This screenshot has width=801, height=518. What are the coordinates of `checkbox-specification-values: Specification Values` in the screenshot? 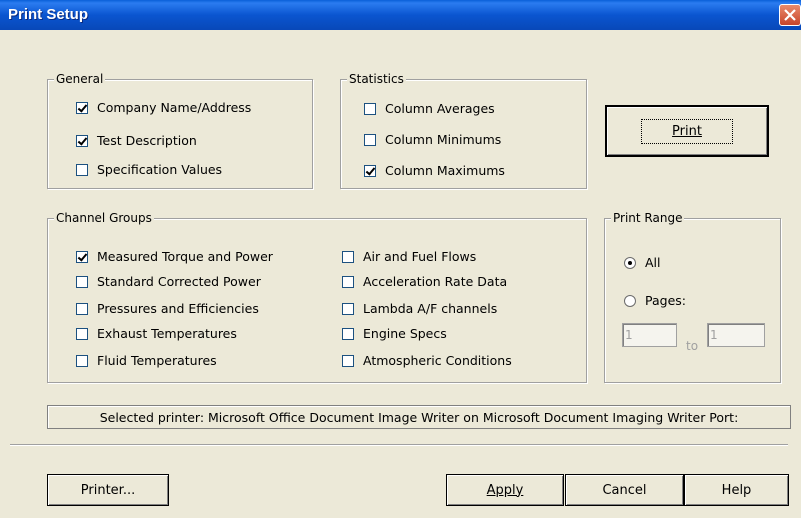 It's located at (149, 169).